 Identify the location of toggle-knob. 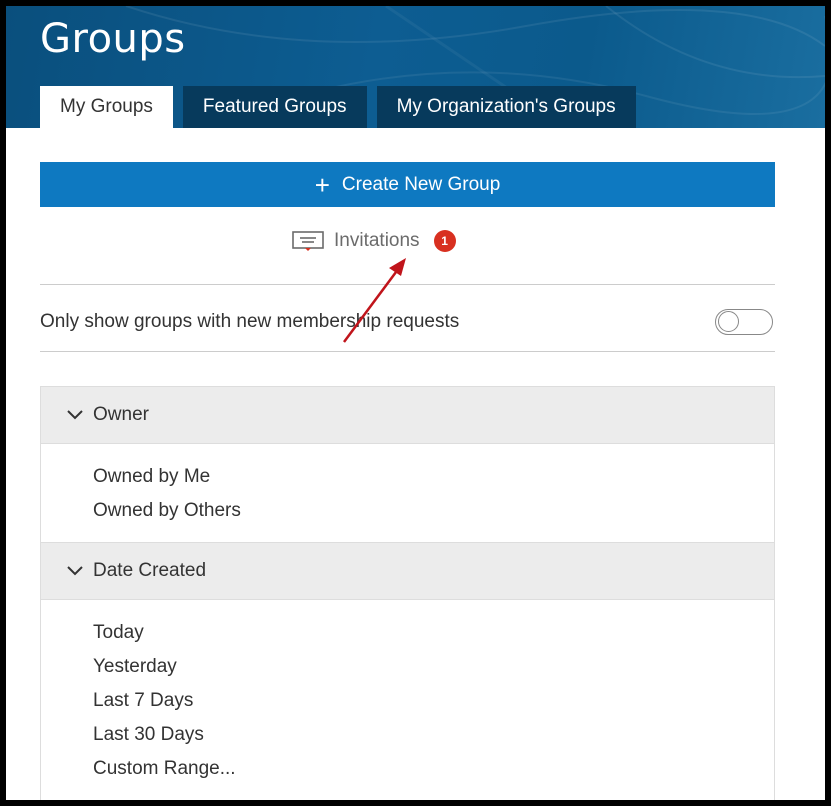
(728, 321).